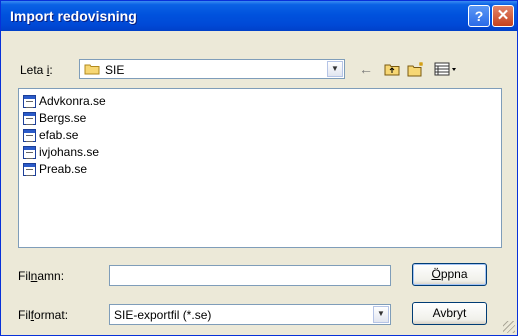 Image resolution: width=518 pixels, height=336 pixels. Describe the element at coordinates (36, 70) in the screenshot. I see `lookin-label: Leta i:` at that location.